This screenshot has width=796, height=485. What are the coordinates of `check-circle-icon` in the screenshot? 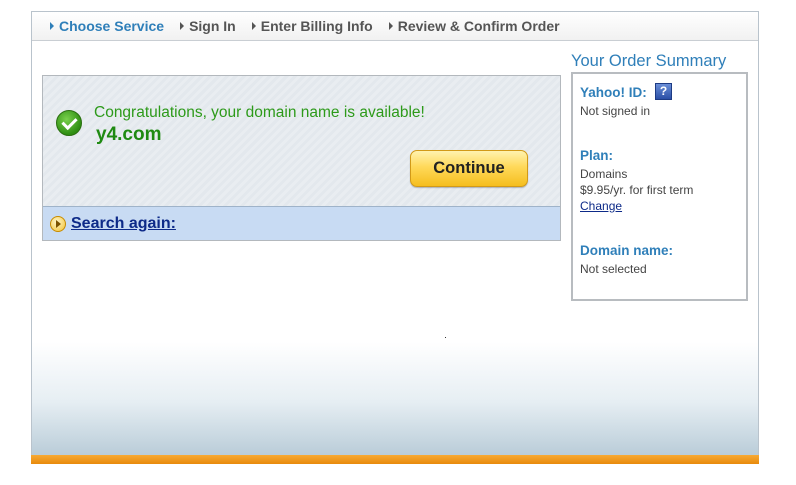 It's located at (69, 123).